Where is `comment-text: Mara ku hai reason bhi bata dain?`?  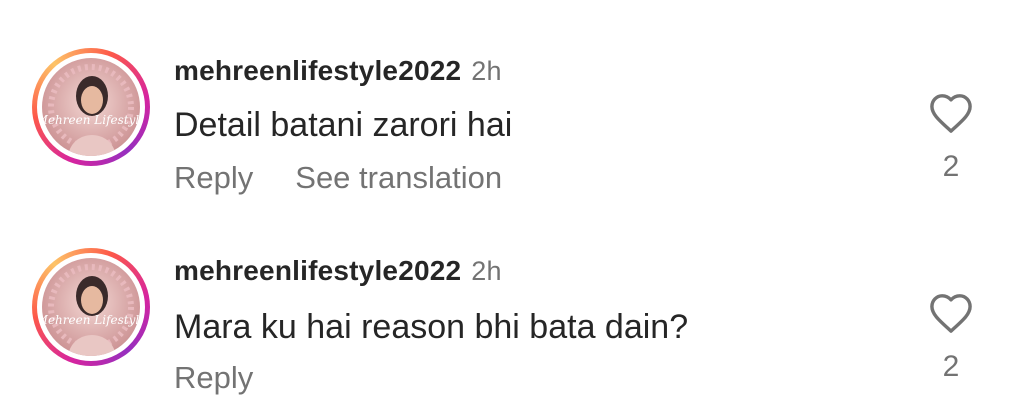
comment-text: Mara ku hai reason bhi bata dain? is located at coordinates (431, 327).